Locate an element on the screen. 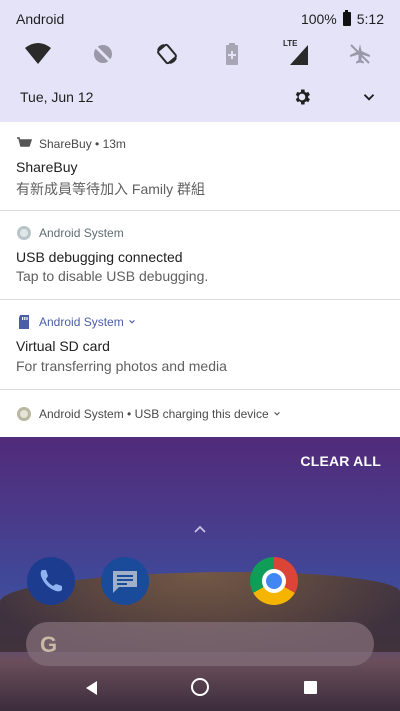 This screenshot has height=711, width=400. date-row: Tue, Jun 12 is located at coordinates (200, 98).